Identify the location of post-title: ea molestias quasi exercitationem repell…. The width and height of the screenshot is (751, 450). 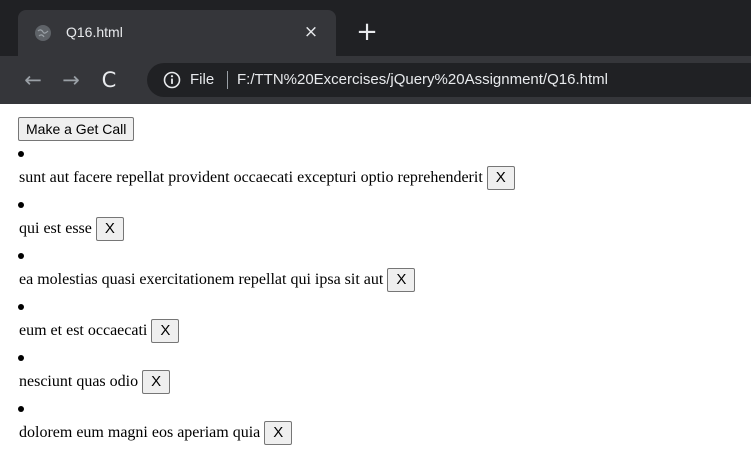
(201, 279).